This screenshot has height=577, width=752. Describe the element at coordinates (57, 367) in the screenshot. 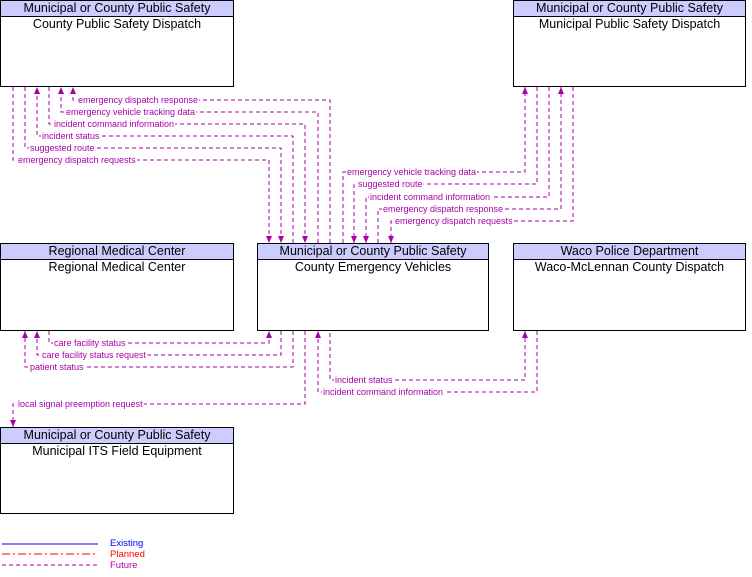

I see `flow-label: patient status` at that location.